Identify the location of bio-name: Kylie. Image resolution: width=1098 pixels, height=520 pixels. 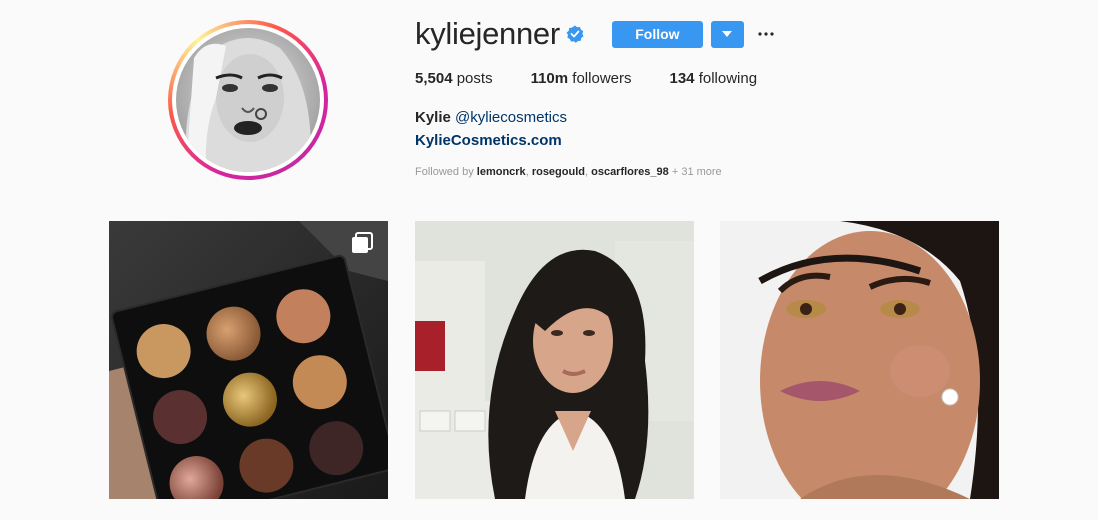
(433, 117).